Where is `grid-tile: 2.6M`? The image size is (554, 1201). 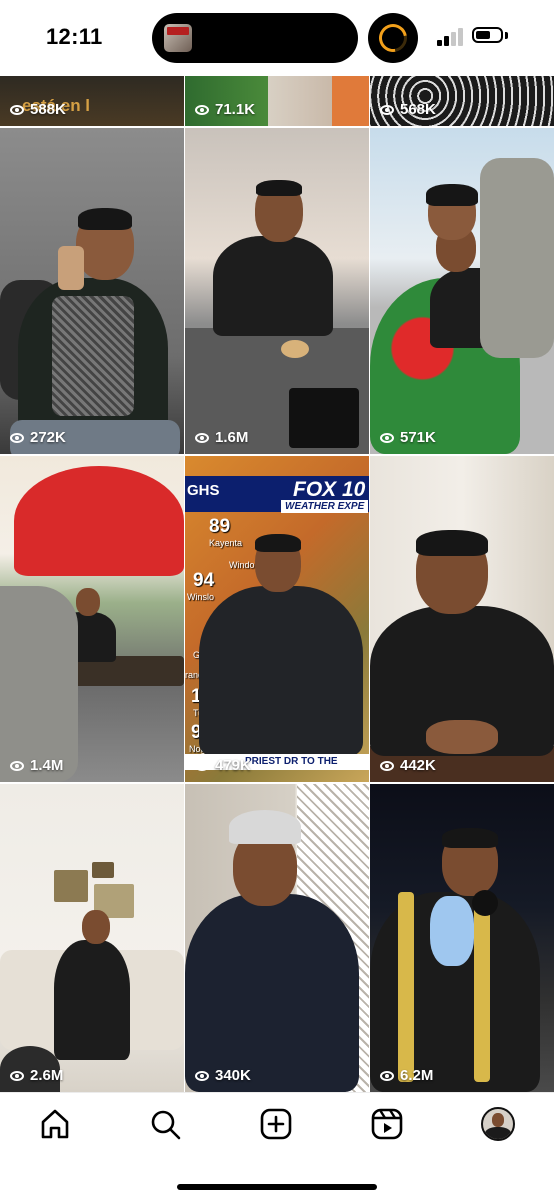 grid-tile: 2.6M is located at coordinates (92, 938).